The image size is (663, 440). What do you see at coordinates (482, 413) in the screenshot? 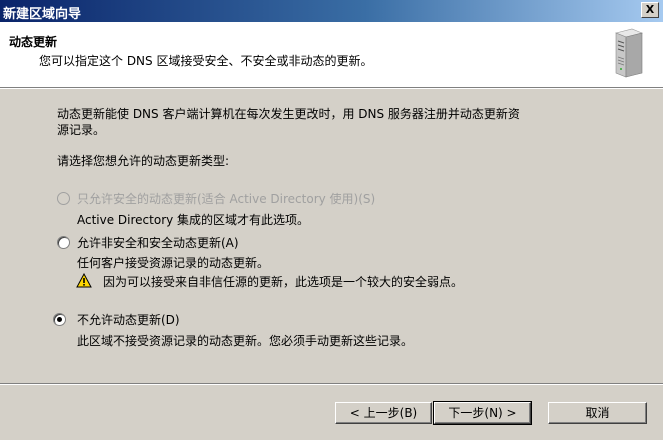
I see `next-button: 下一步(N) >` at bounding box center [482, 413].